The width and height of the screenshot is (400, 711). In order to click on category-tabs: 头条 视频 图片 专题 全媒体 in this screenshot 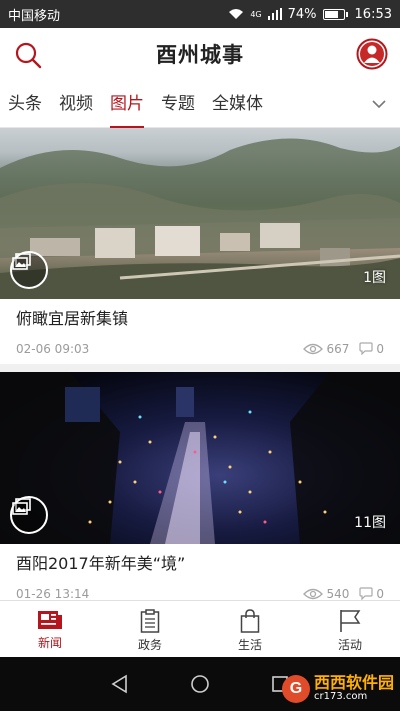, I will do `click(200, 104)`.